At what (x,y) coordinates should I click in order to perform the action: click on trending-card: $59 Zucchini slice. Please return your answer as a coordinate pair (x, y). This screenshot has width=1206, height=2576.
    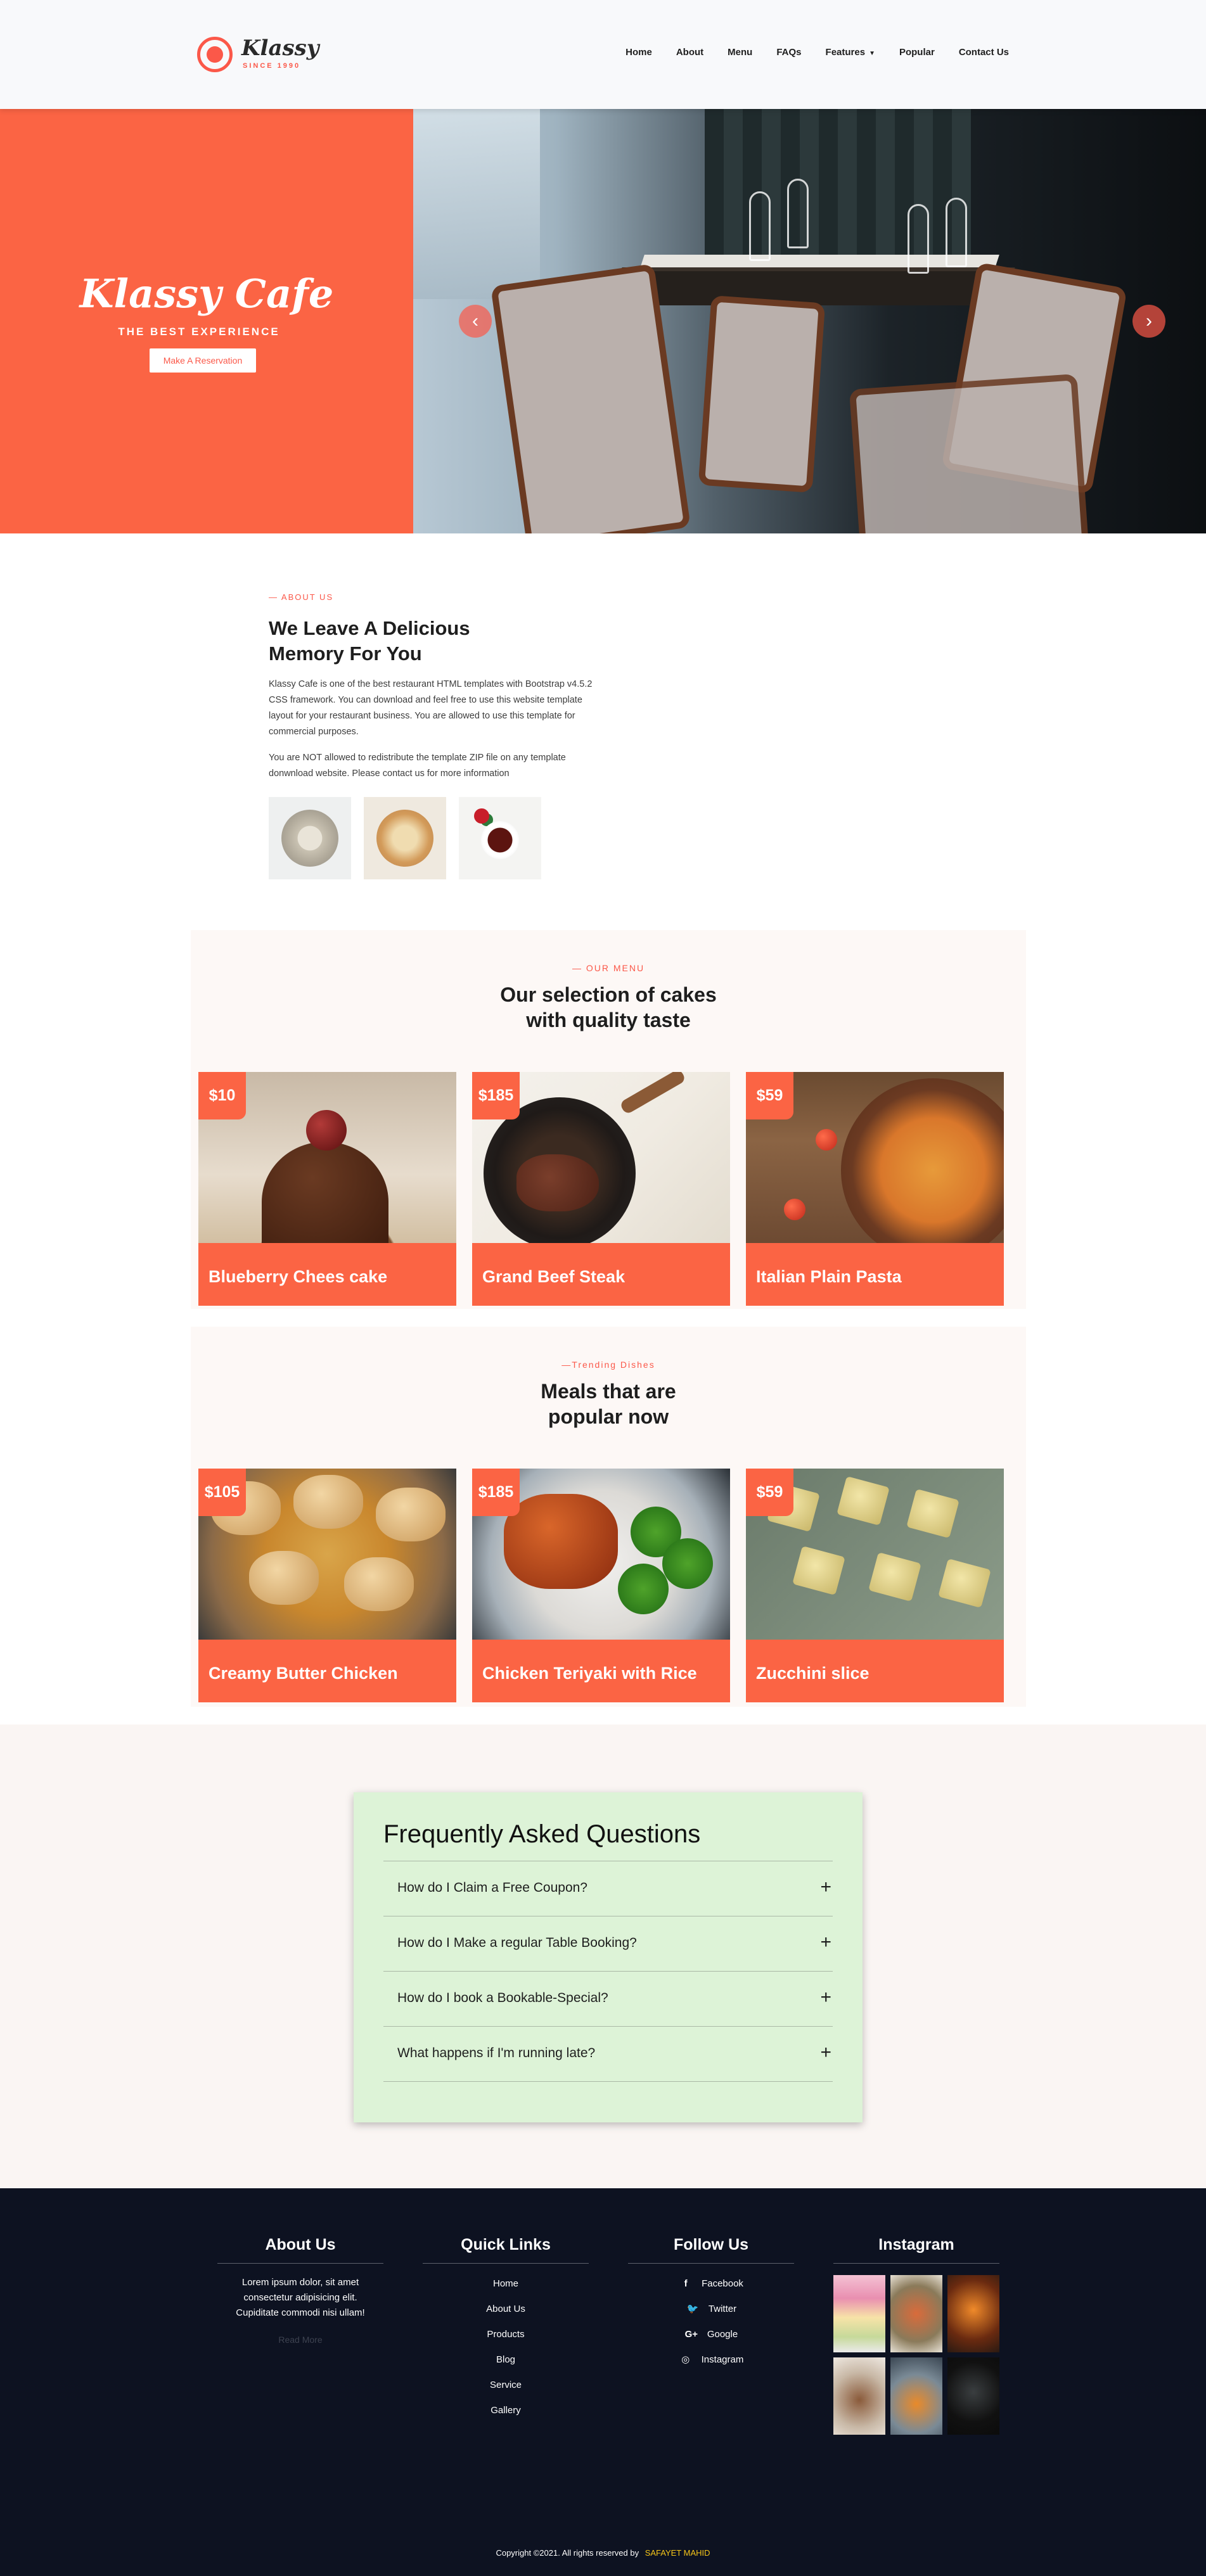
    Looking at the image, I should click on (875, 1585).